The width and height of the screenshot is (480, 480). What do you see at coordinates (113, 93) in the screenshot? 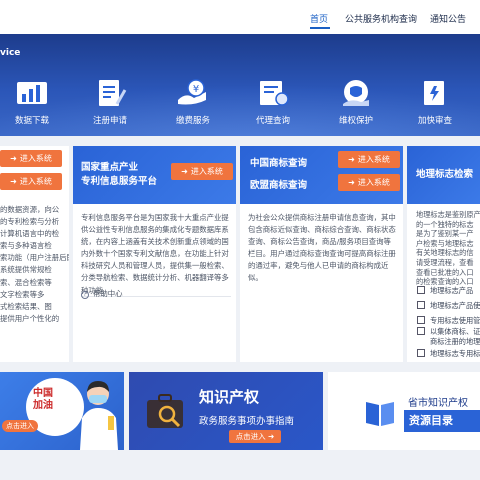
I see `document-pen-icon` at bounding box center [113, 93].